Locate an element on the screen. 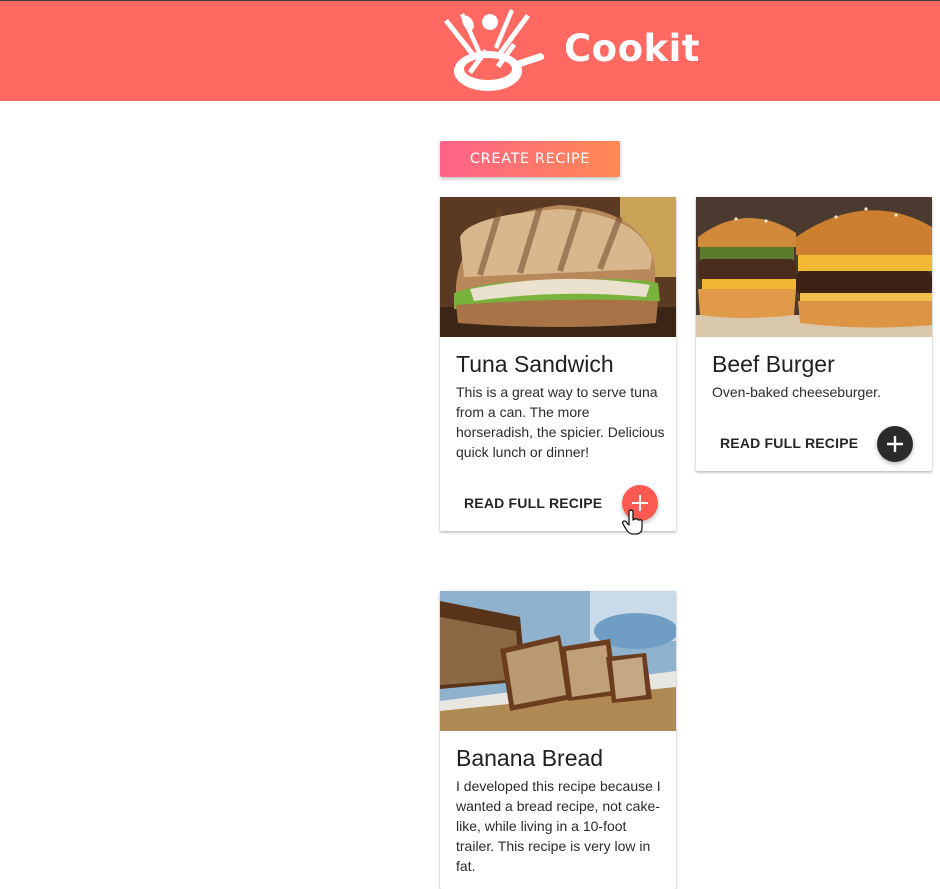 This screenshot has width=940, height=889. app-header: Cookit is located at coordinates (470, 51).